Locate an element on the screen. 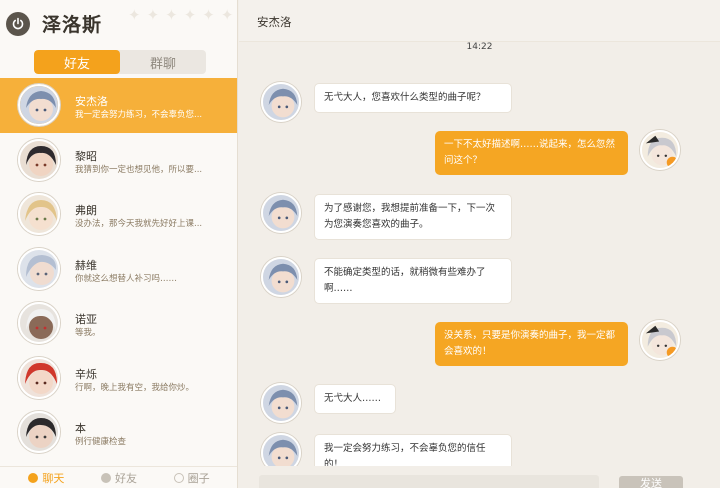 Image resolution: width=720 pixels, height=488 pixels. message-bubble-incoming: 为了感谢您，我想提前准备一下，下一次为您演奏您喜欢的曲子。 is located at coordinates (413, 217).